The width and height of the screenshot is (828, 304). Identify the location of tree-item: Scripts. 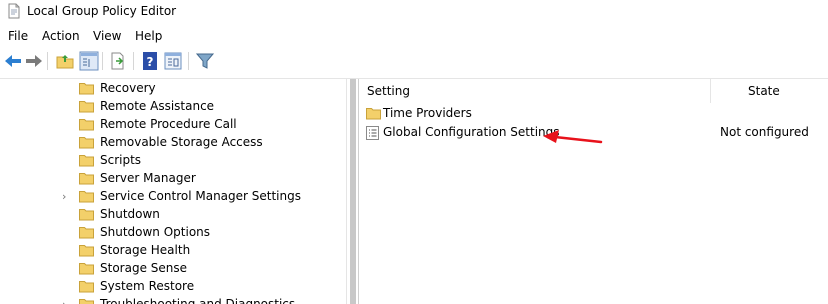
(173, 161).